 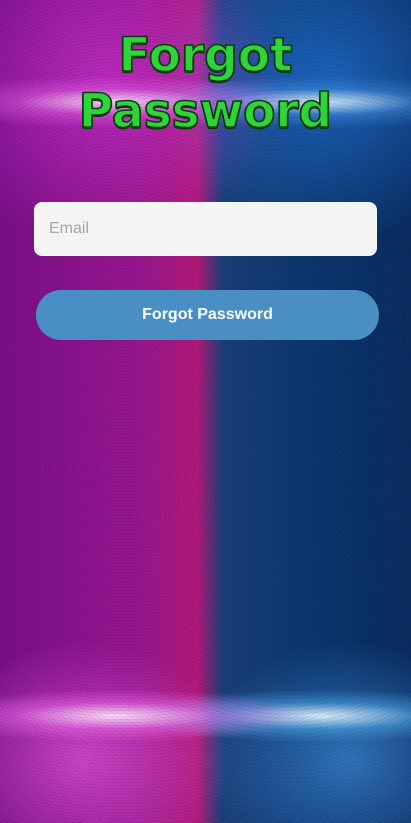 I want to click on forgot-password-button: Forgot Password, so click(x=207, y=315).